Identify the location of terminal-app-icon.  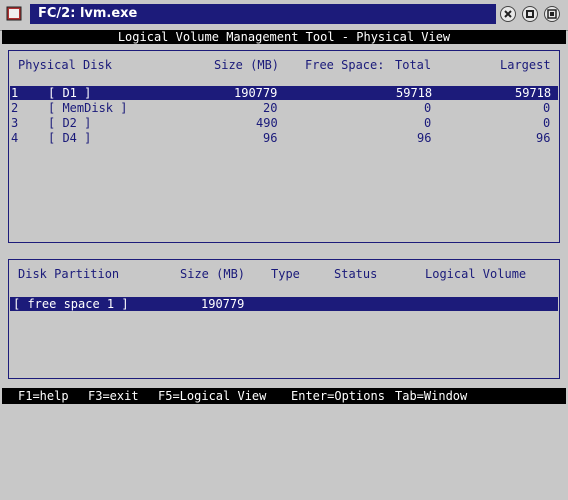
(15, 14).